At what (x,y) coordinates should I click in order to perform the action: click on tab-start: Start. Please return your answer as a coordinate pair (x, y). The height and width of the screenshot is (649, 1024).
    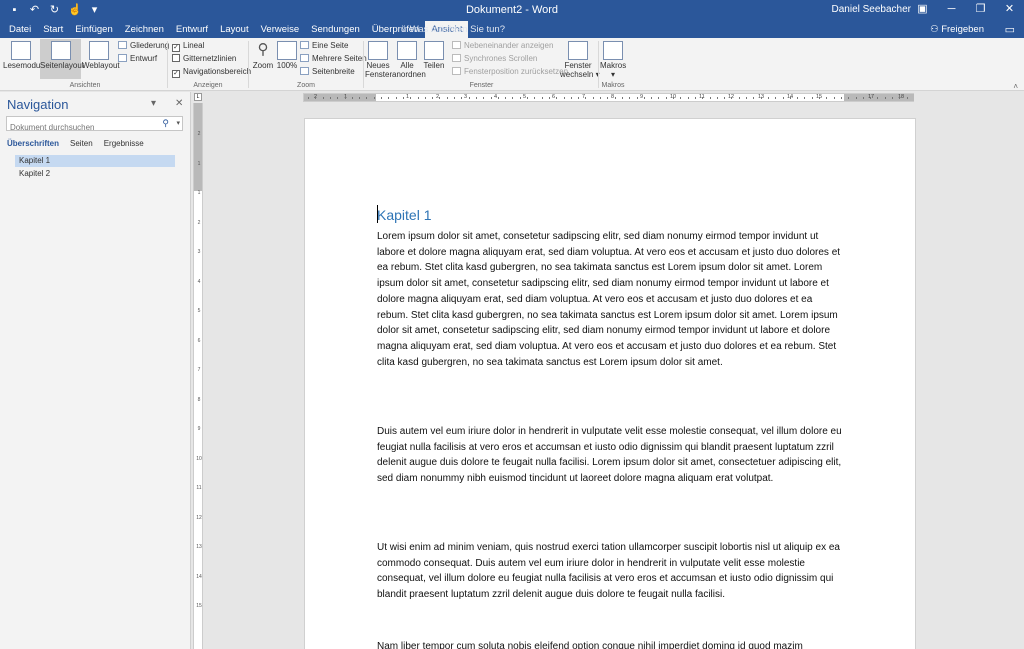
    Looking at the image, I should click on (53, 29).